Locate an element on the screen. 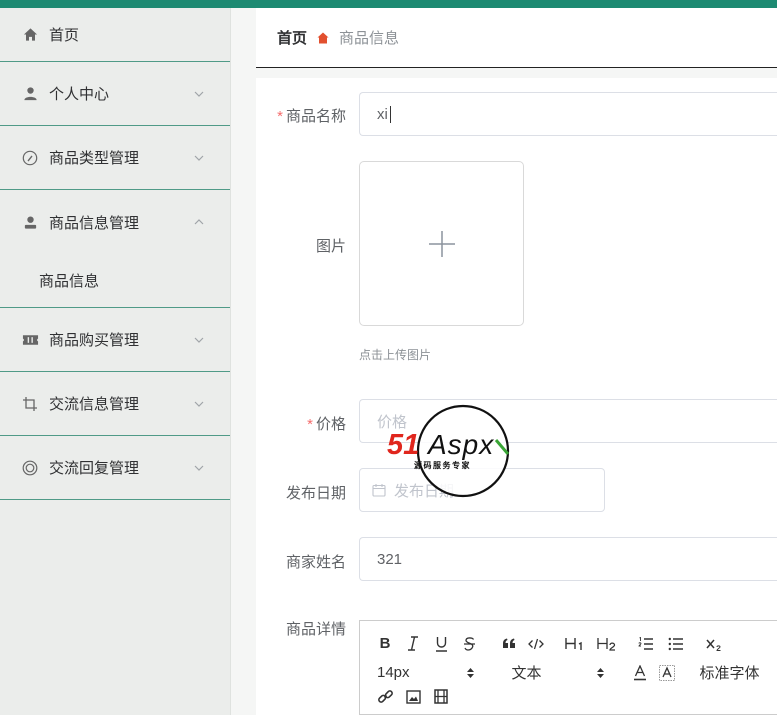 This screenshot has height=715, width=777. sidebar-item-goods-info-management: 商品信息管理 is located at coordinates (115, 222).